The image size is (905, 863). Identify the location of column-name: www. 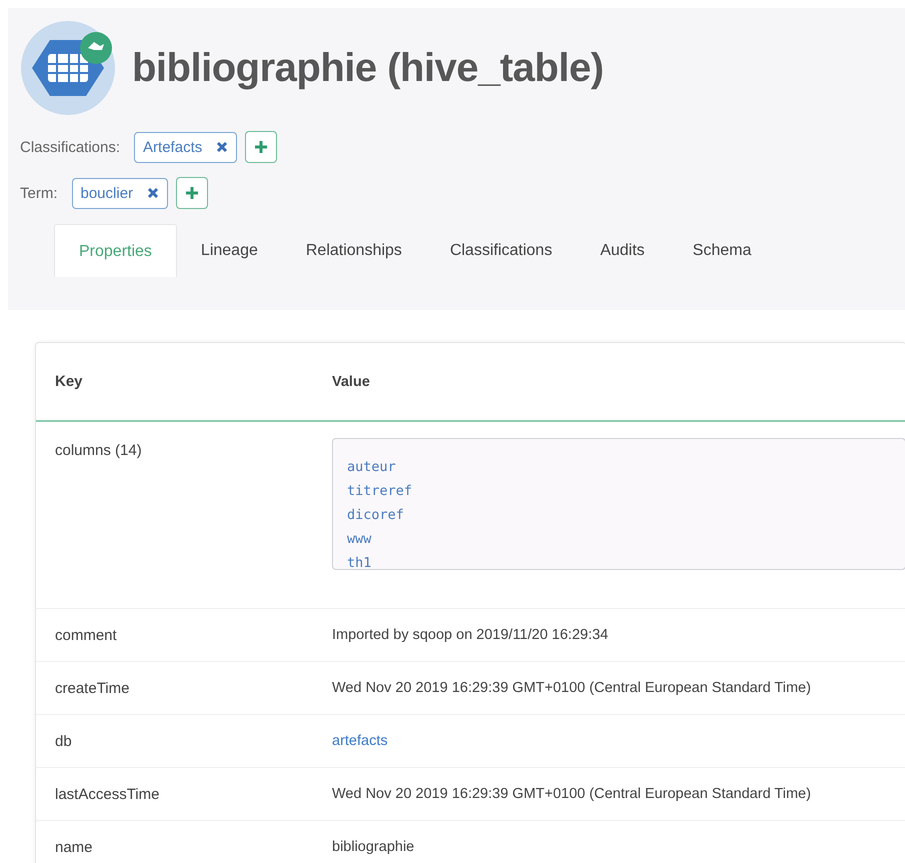
(359, 539).